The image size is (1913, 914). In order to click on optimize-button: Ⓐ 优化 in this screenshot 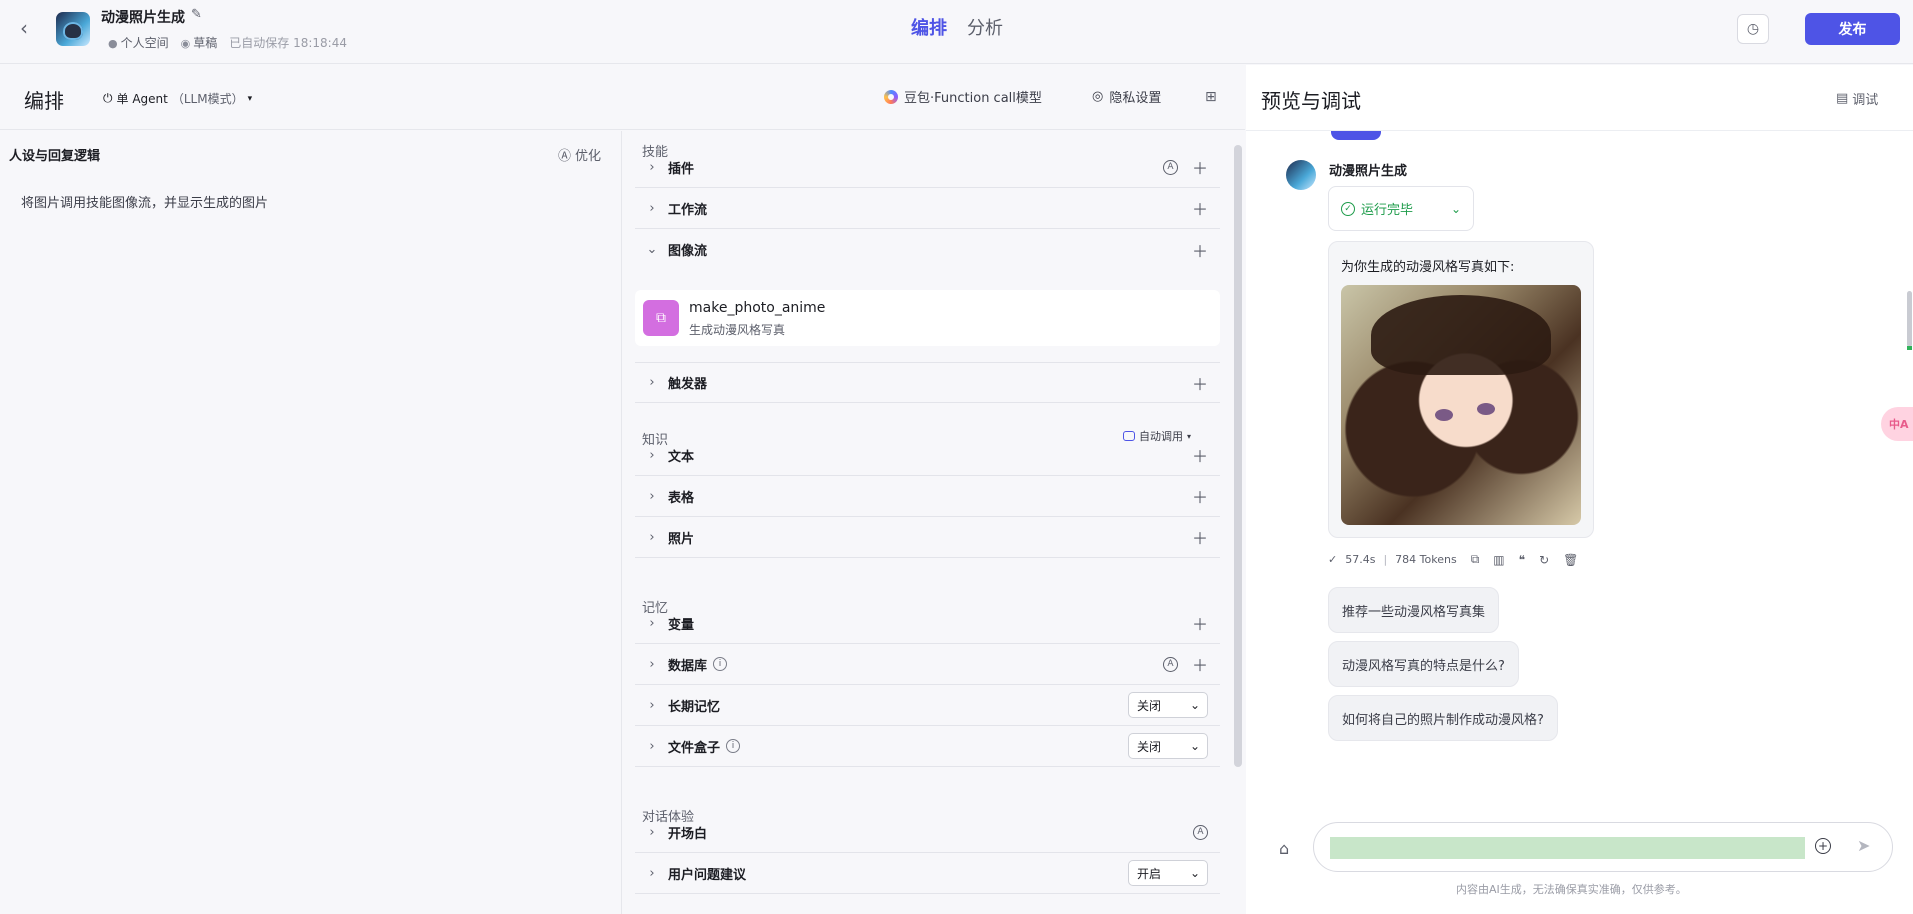, I will do `click(579, 154)`.